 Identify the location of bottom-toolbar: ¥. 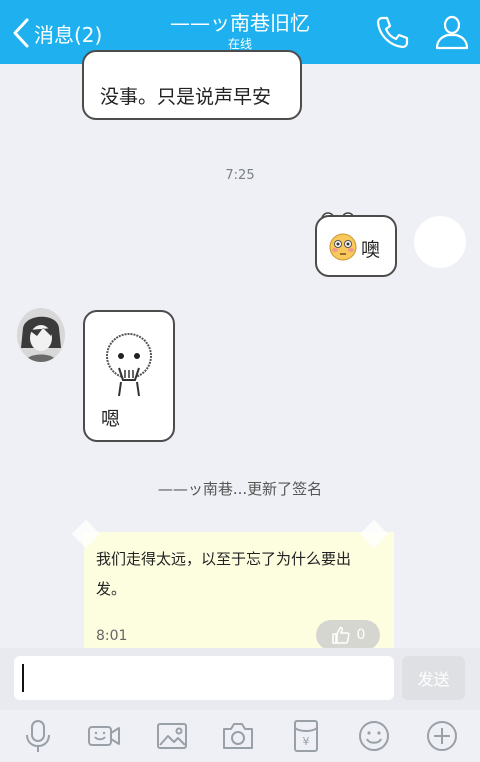
(240, 736).